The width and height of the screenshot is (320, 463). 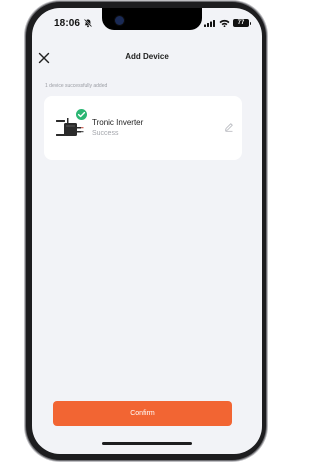 What do you see at coordinates (81, 114) in the screenshot?
I see `check-icon` at bounding box center [81, 114].